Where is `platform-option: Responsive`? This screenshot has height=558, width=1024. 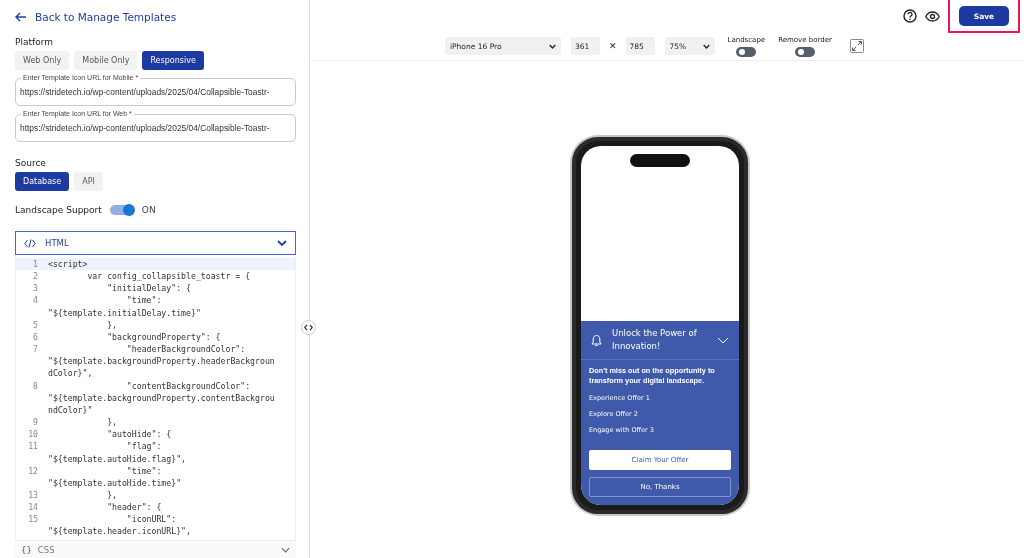 platform-option: Responsive is located at coordinates (173, 60).